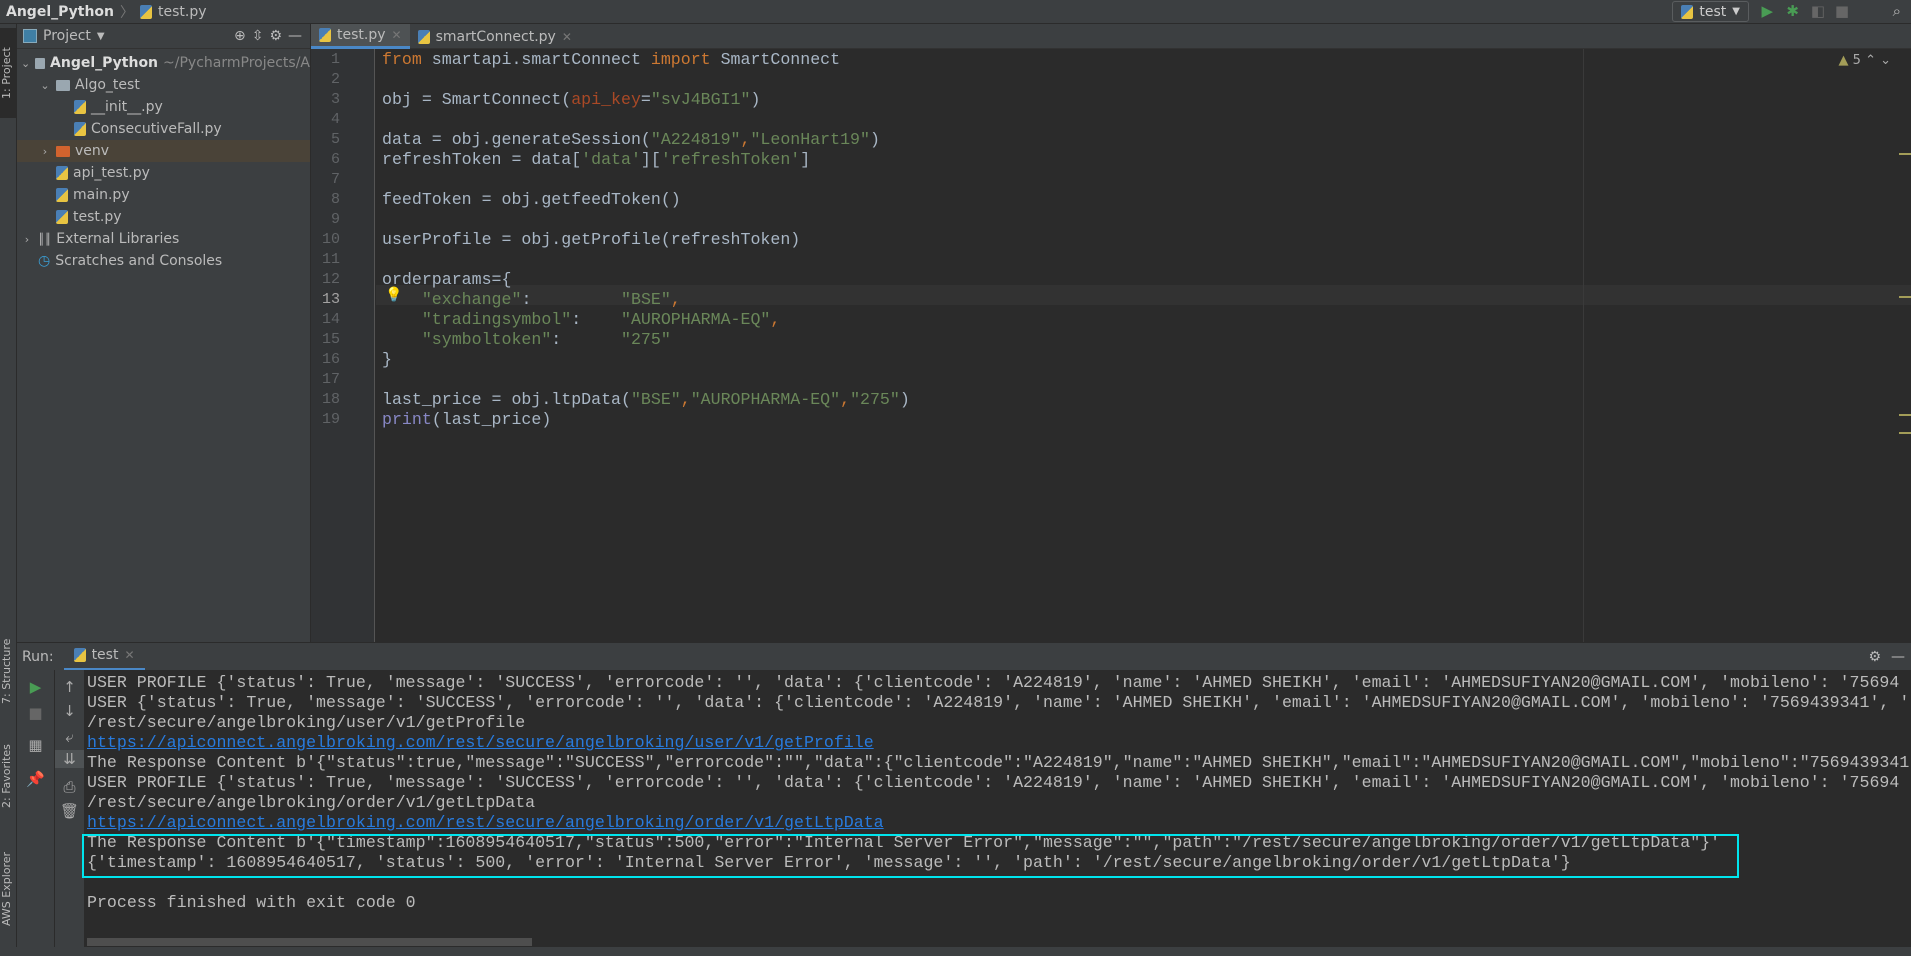 Image resolution: width=1911 pixels, height=956 pixels. I want to click on tree-item: ◷ Scratches and Consoles, so click(163, 261).